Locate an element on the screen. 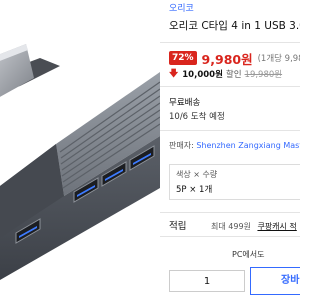 This screenshot has height=300, width=320. sale-price: 9,980원 is located at coordinates (227, 59).